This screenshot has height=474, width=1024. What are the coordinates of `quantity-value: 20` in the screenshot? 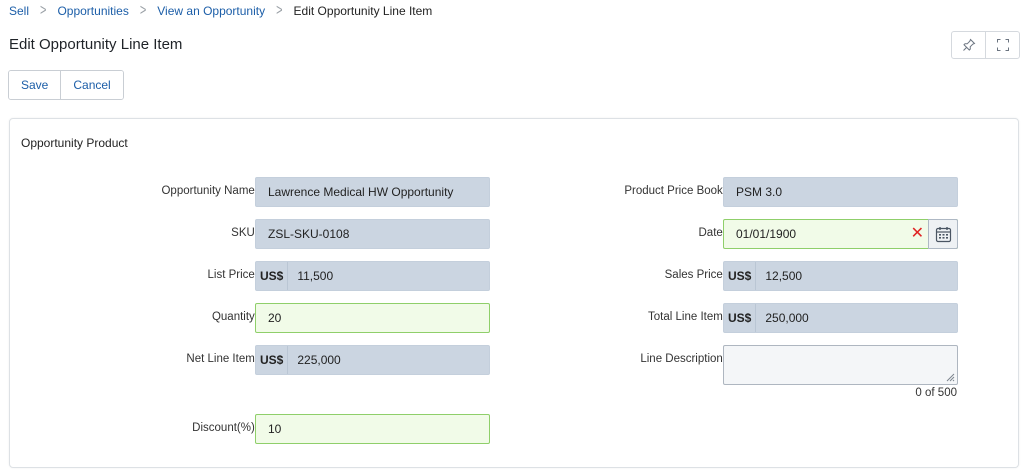 It's located at (275, 318).